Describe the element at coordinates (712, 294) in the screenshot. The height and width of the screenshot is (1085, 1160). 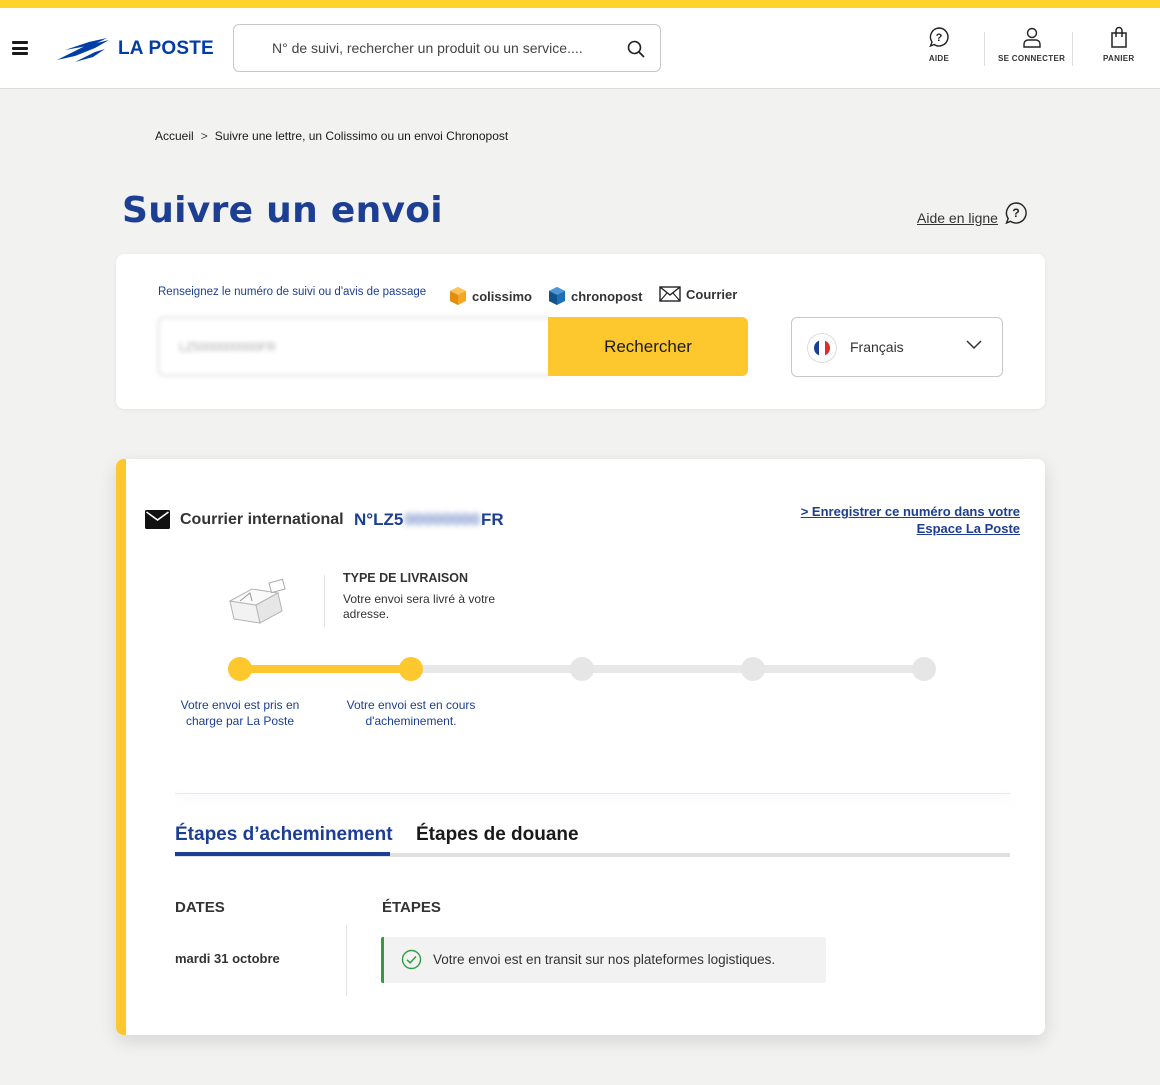
I see `brand-courrier-label: Courrier` at that location.